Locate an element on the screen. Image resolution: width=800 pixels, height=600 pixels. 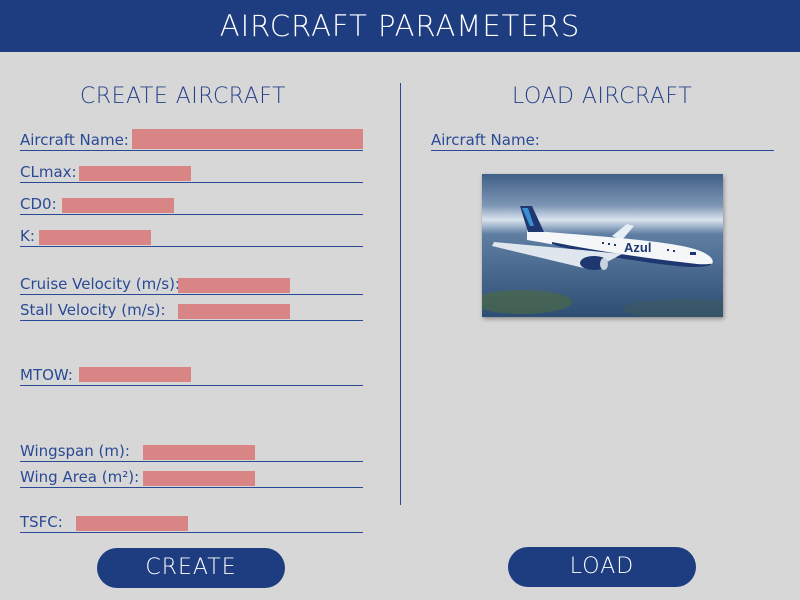
wing-area-input is located at coordinates (199, 478).